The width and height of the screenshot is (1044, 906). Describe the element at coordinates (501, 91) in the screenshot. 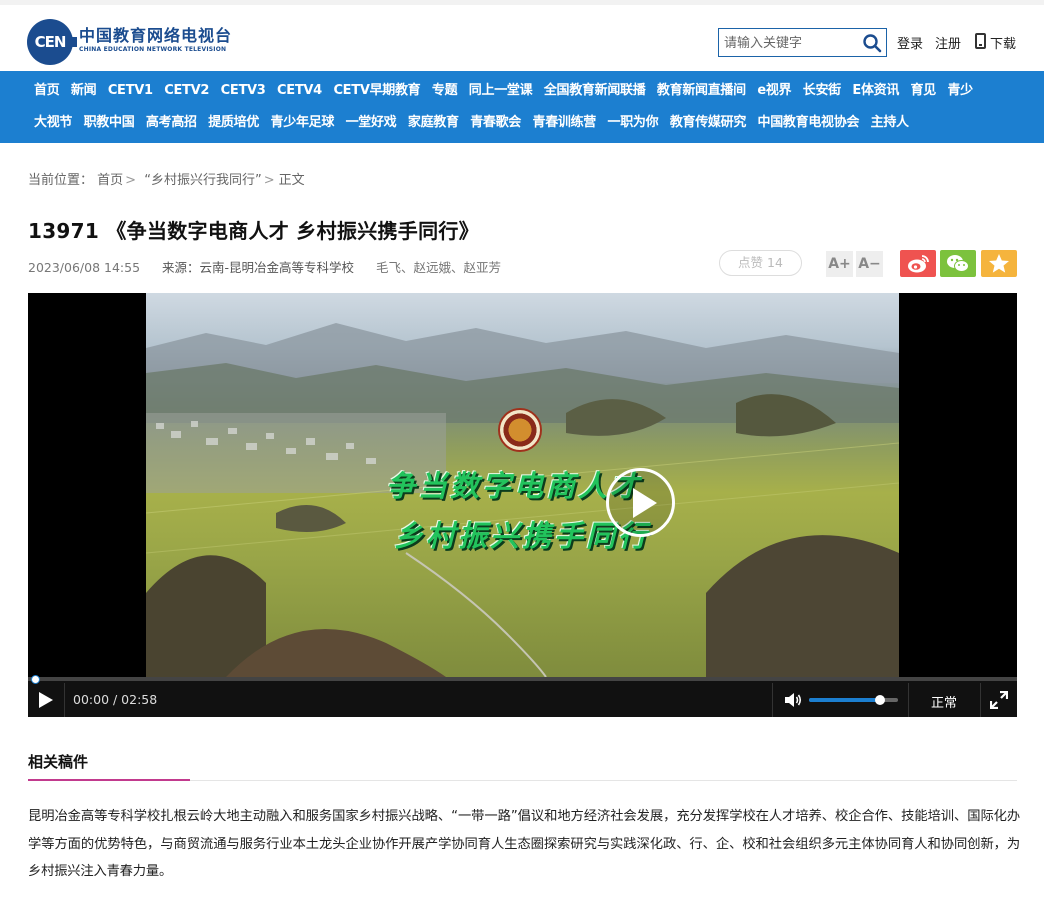

I see `nav-item: 同上一堂课` at that location.